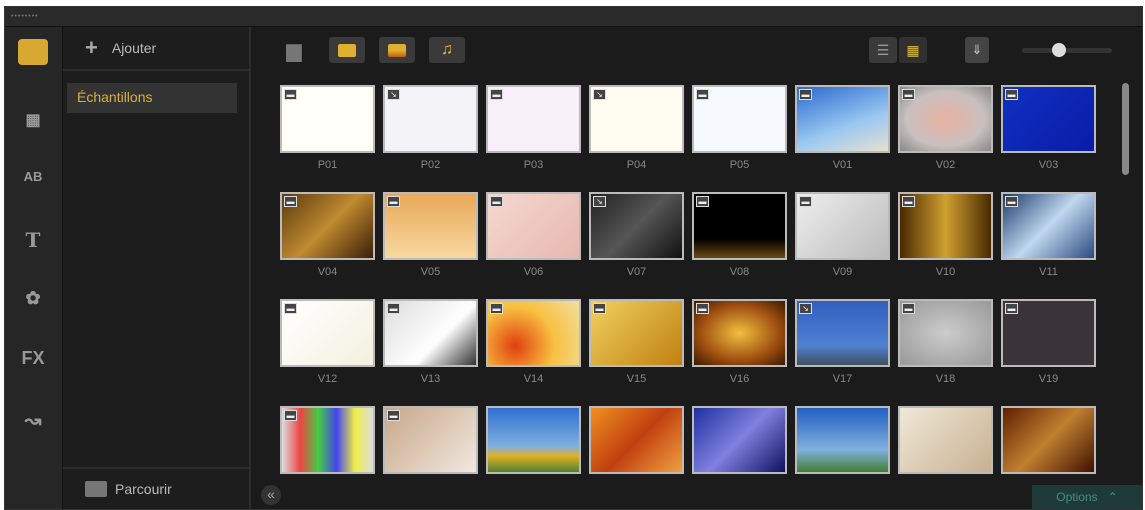 The image size is (1145, 510). Describe the element at coordinates (25, 16) in the screenshot. I see `drag-grip-icon: ••••••••` at that location.